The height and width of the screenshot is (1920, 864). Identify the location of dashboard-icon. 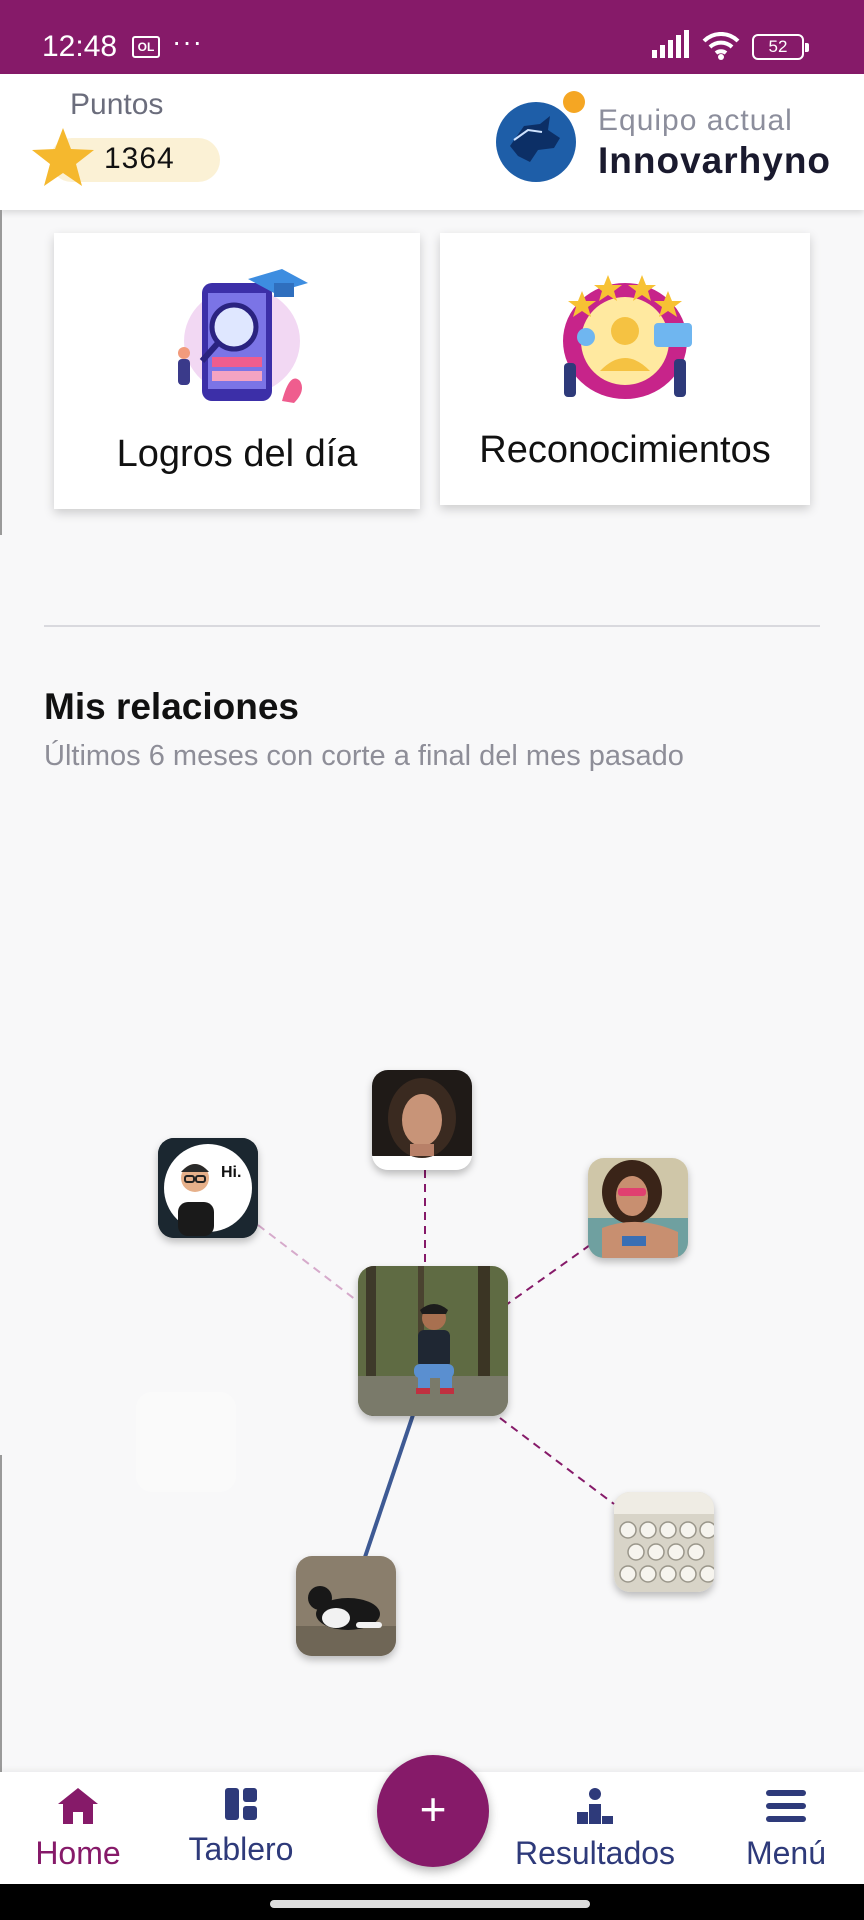
(241, 1804).